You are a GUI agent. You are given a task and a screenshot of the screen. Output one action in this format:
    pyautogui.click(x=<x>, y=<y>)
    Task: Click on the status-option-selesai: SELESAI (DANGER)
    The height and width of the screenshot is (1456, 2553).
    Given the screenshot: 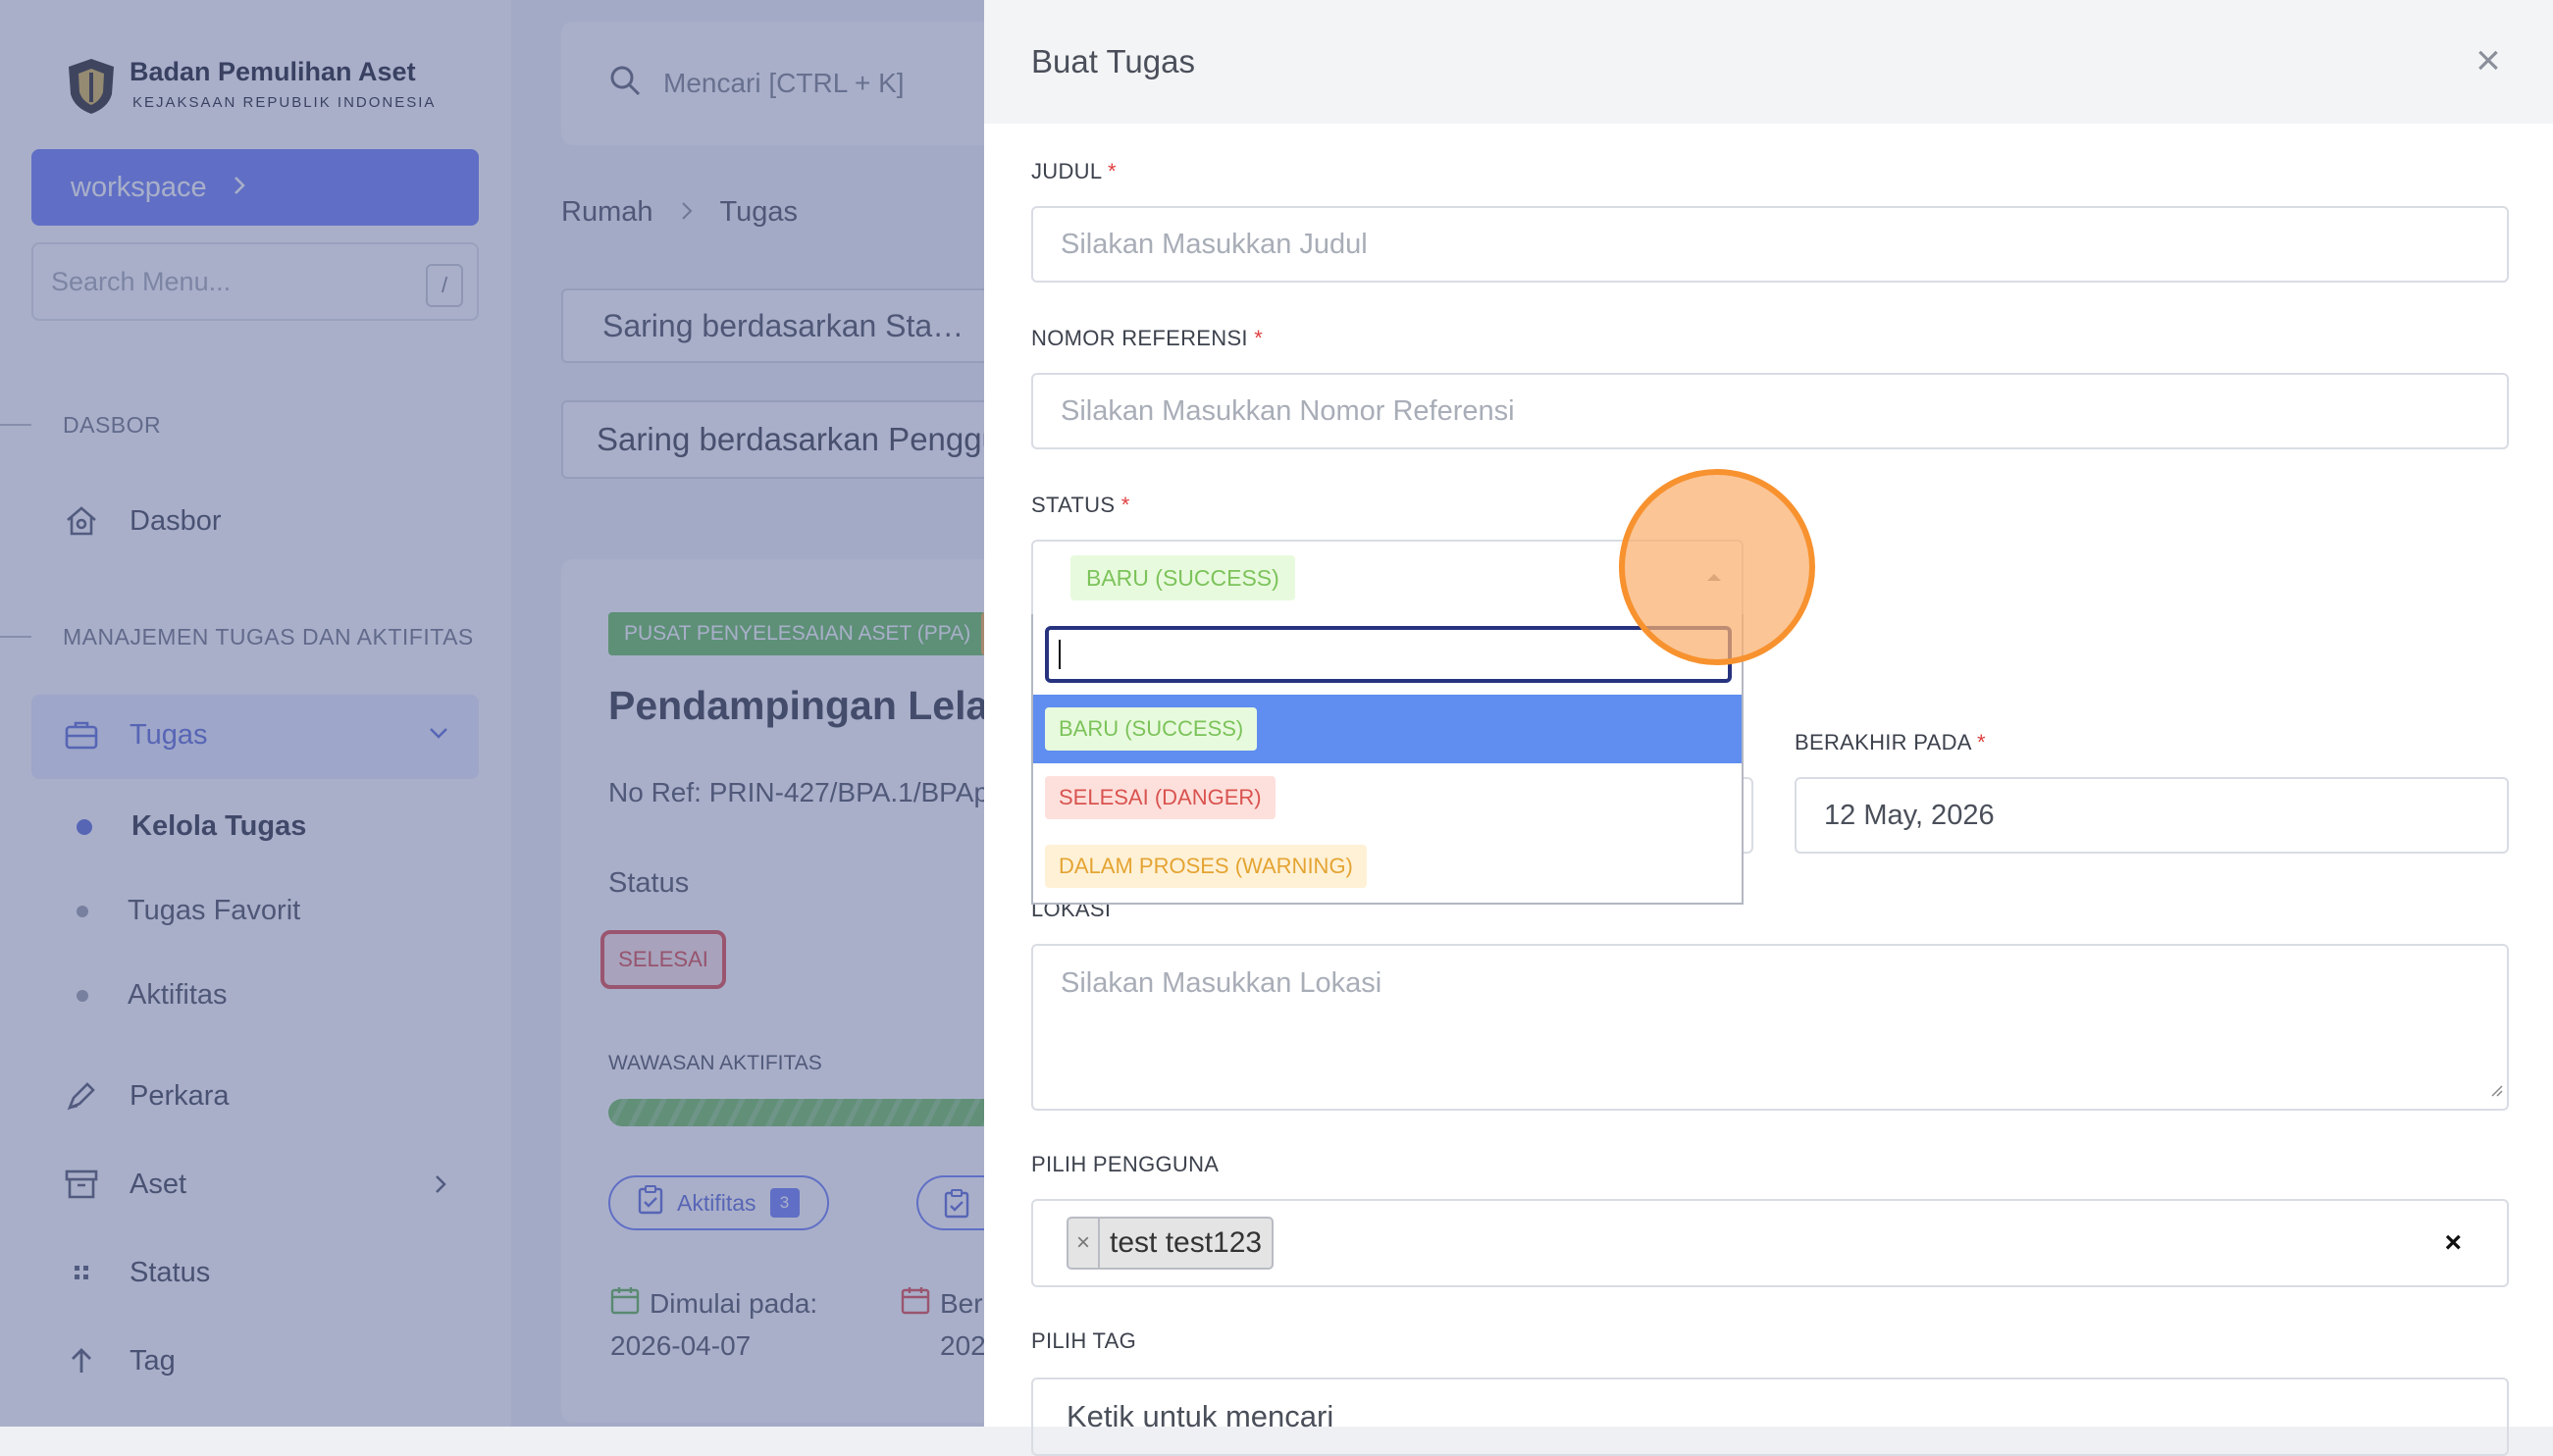 What is the action you would take?
    pyautogui.click(x=1387, y=797)
    